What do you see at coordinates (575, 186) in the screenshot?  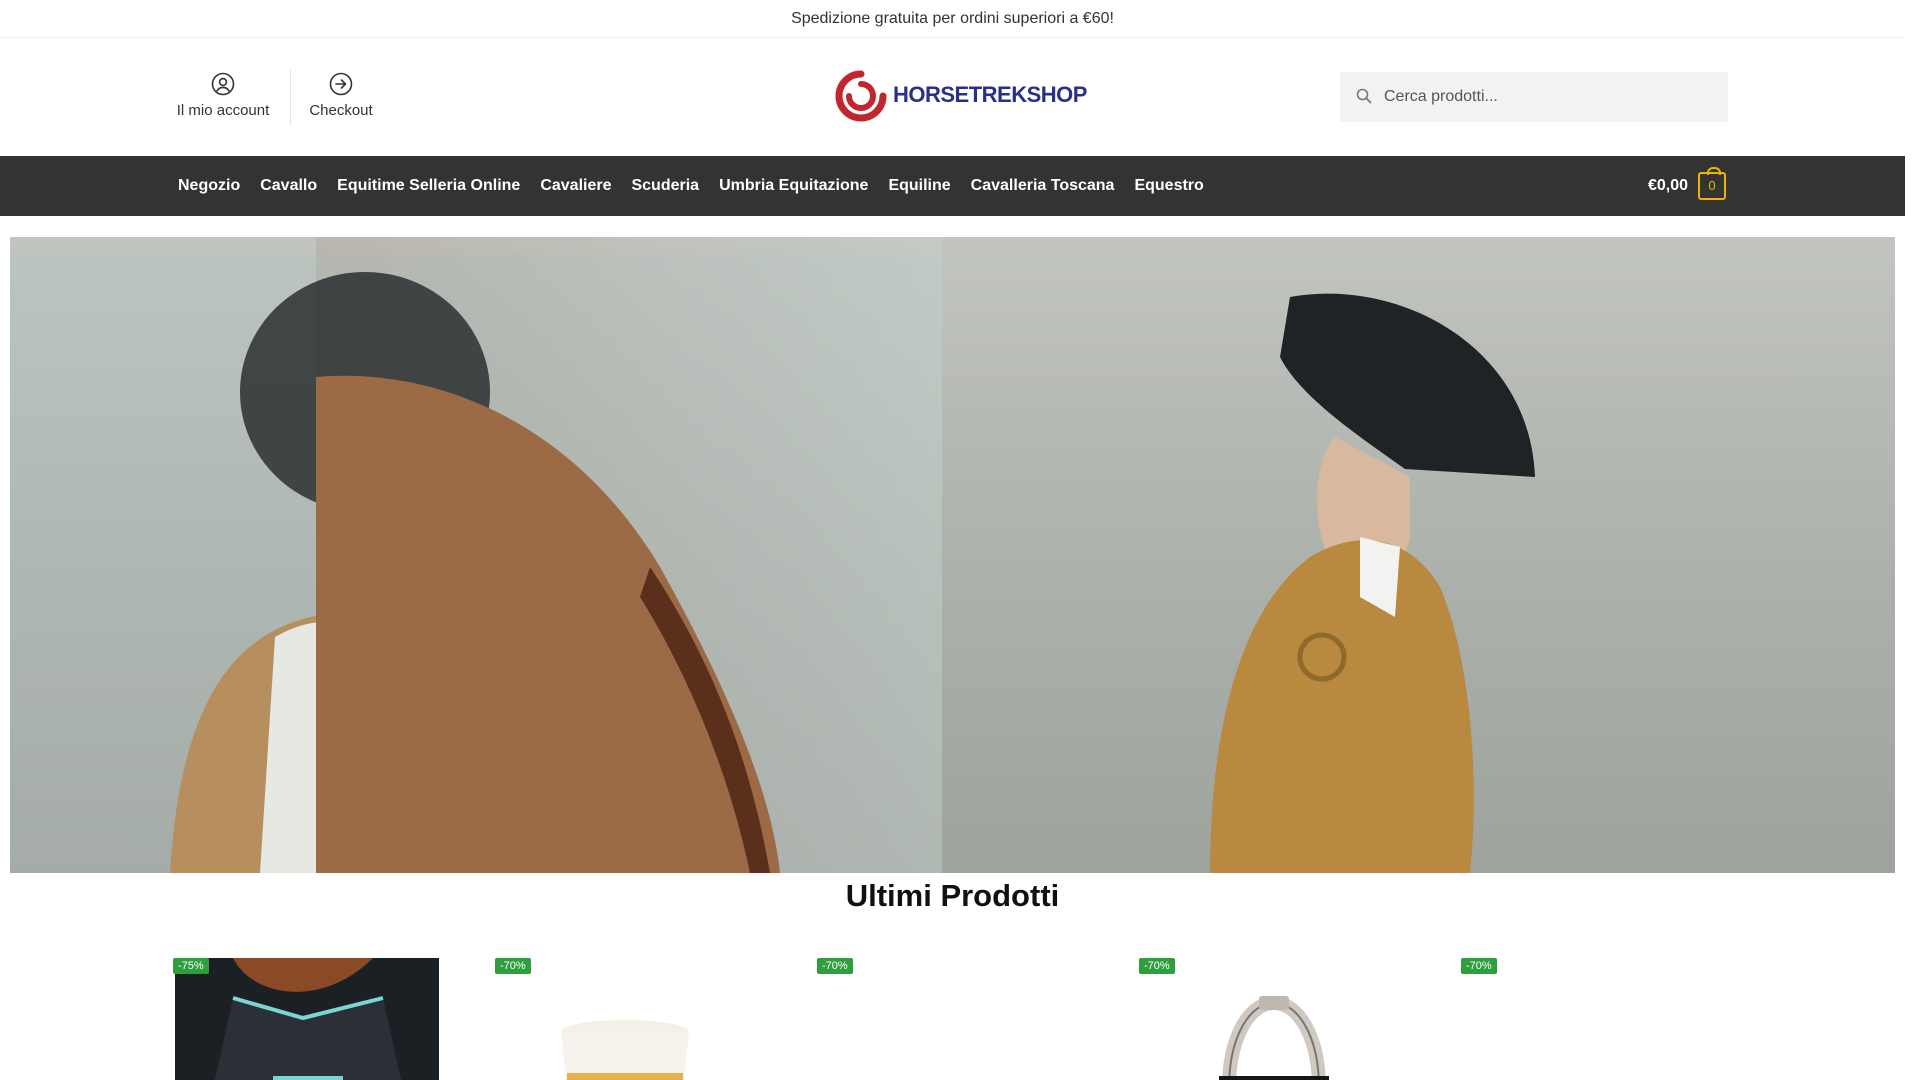 I see `nav-item-cavaliere: Cavaliere` at bounding box center [575, 186].